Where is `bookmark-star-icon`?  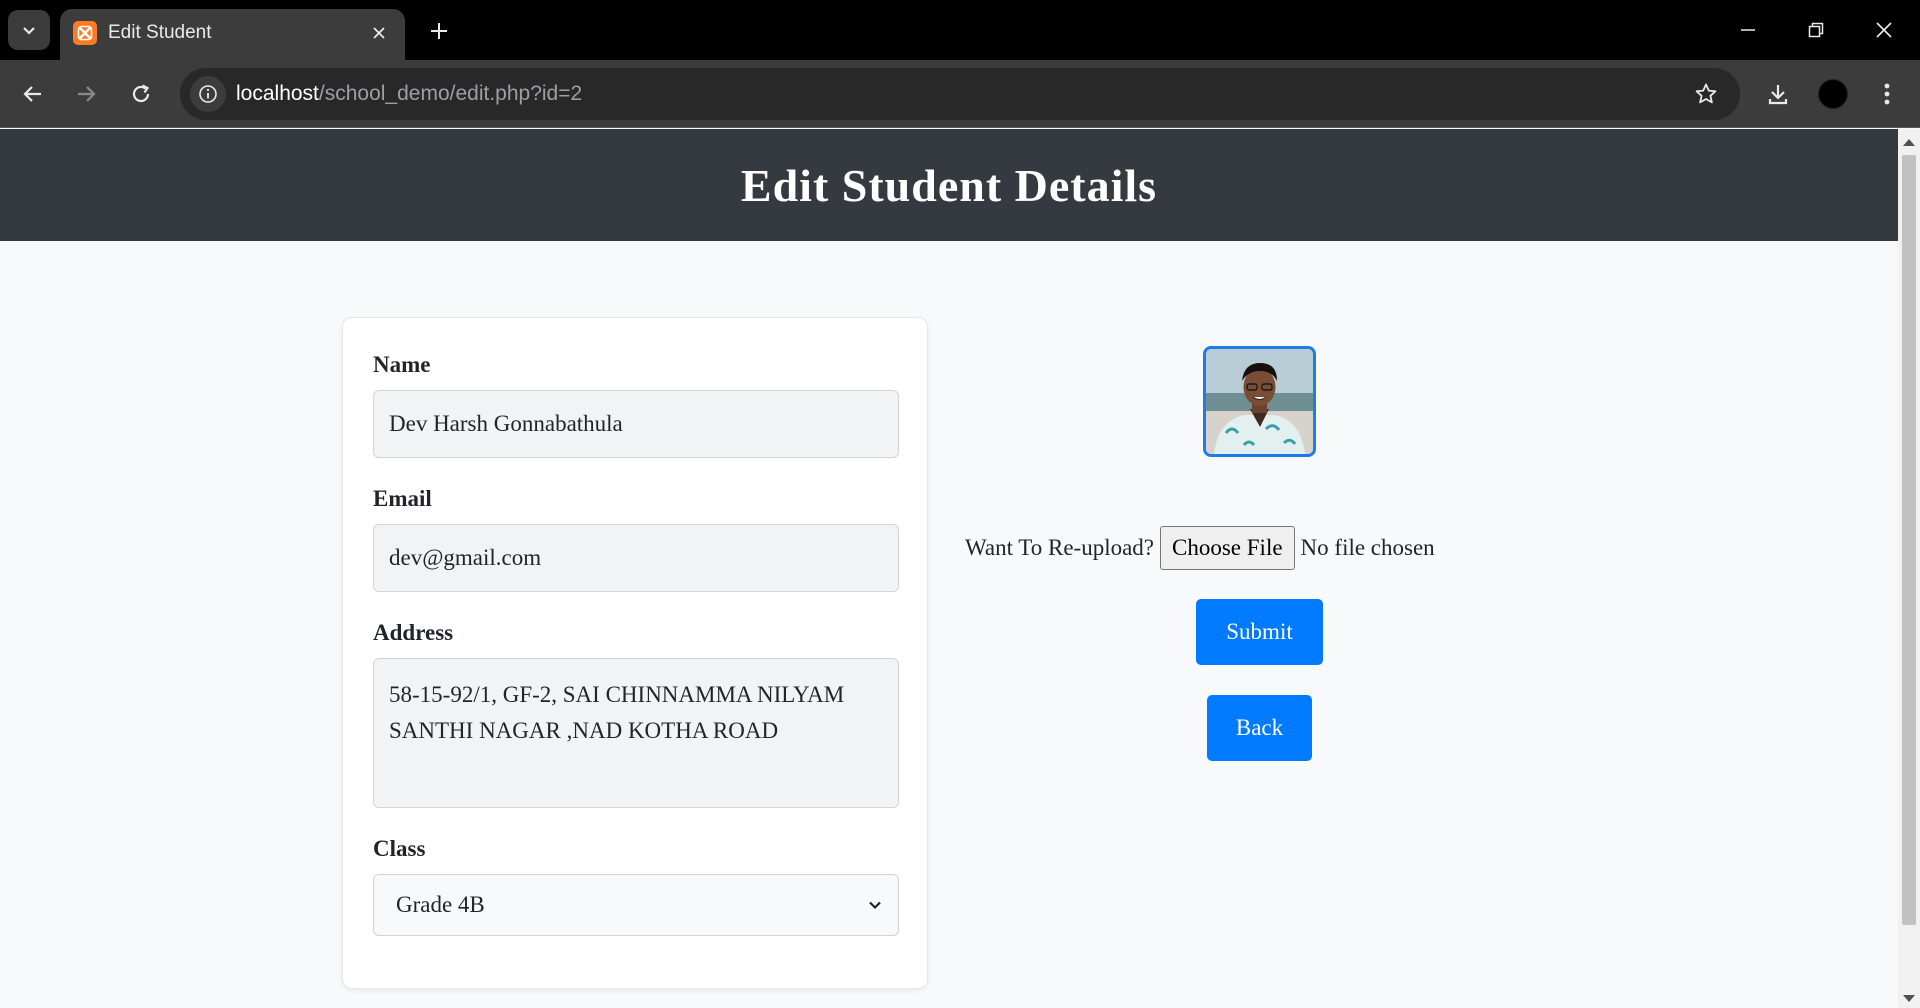
bookmark-star-icon is located at coordinates (1706, 94).